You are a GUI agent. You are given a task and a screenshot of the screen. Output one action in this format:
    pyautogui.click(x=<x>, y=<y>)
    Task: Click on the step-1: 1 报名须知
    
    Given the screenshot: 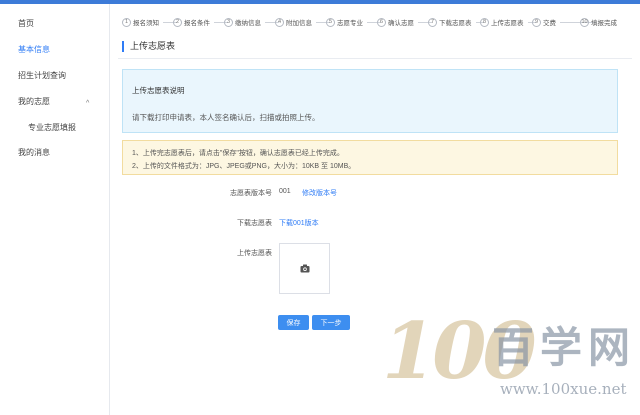 What is the action you would take?
    pyautogui.click(x=149, y=22)
    